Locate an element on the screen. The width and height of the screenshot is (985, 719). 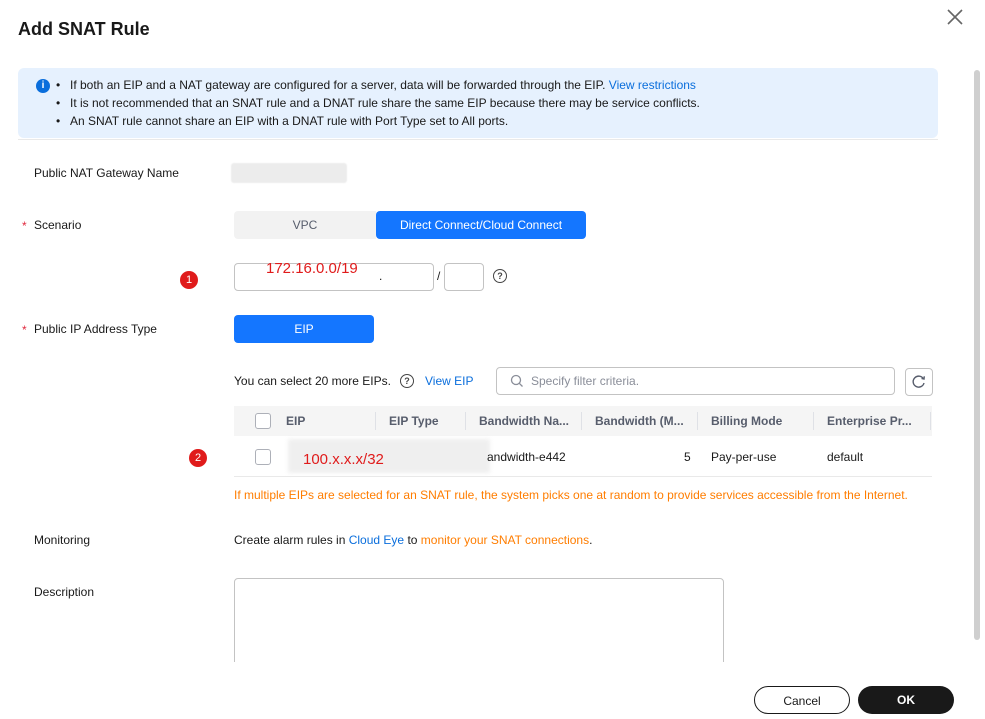
row-divider is located at coordinates (583, 476).